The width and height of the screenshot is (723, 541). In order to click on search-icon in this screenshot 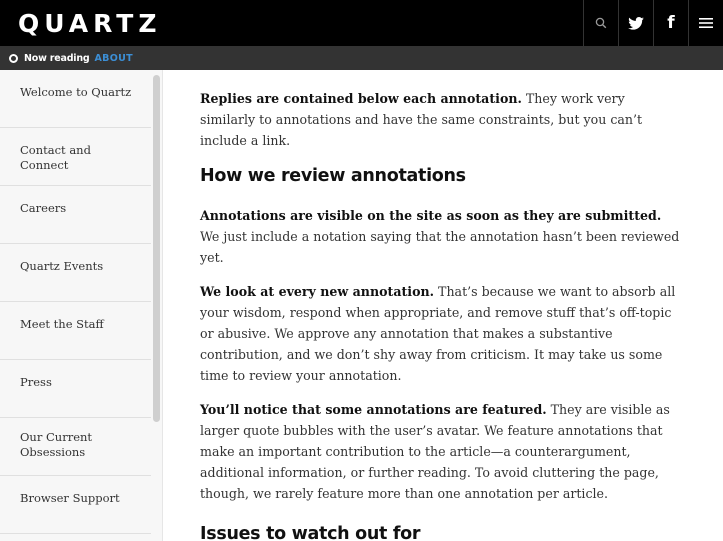, I will do `click(600, 23)`.